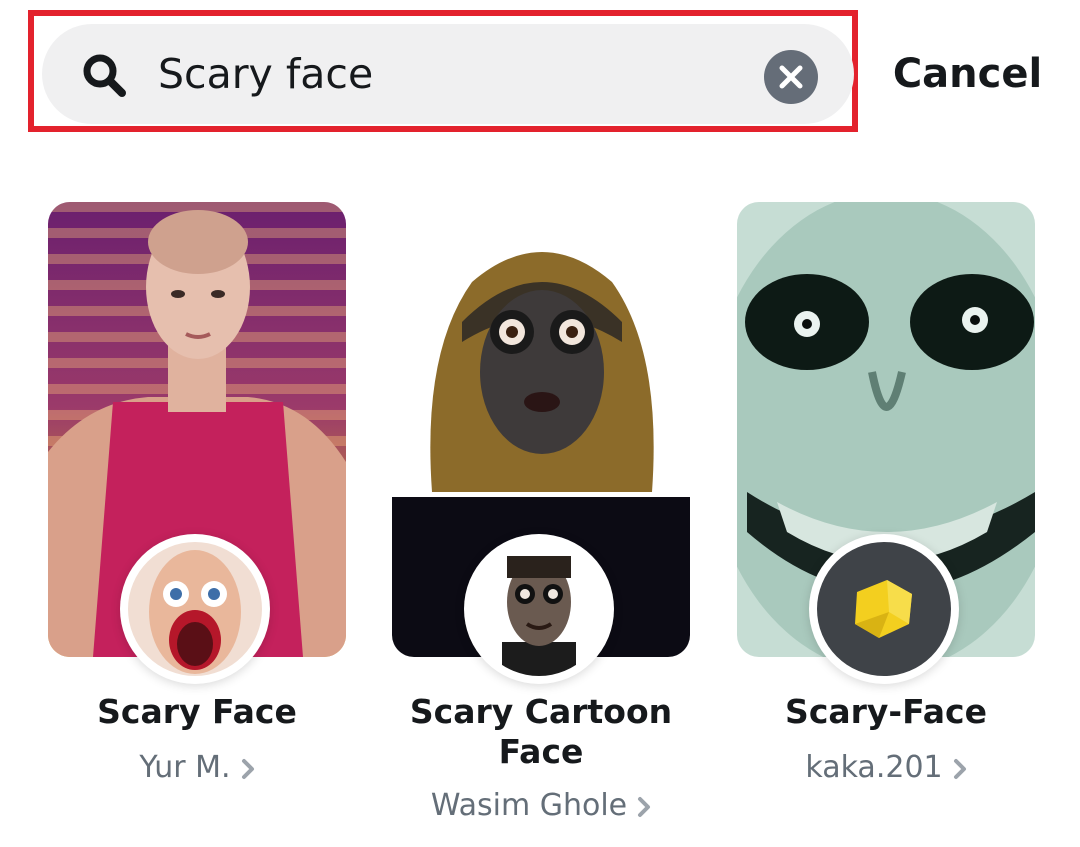 Image resolution: width=1080 pixels, height=847 pixels. What do you see at coordinates (529, 805) in the screenshot?
I see `lens-creator-label: Wasim Ghole` at bounding box center [529, 805].